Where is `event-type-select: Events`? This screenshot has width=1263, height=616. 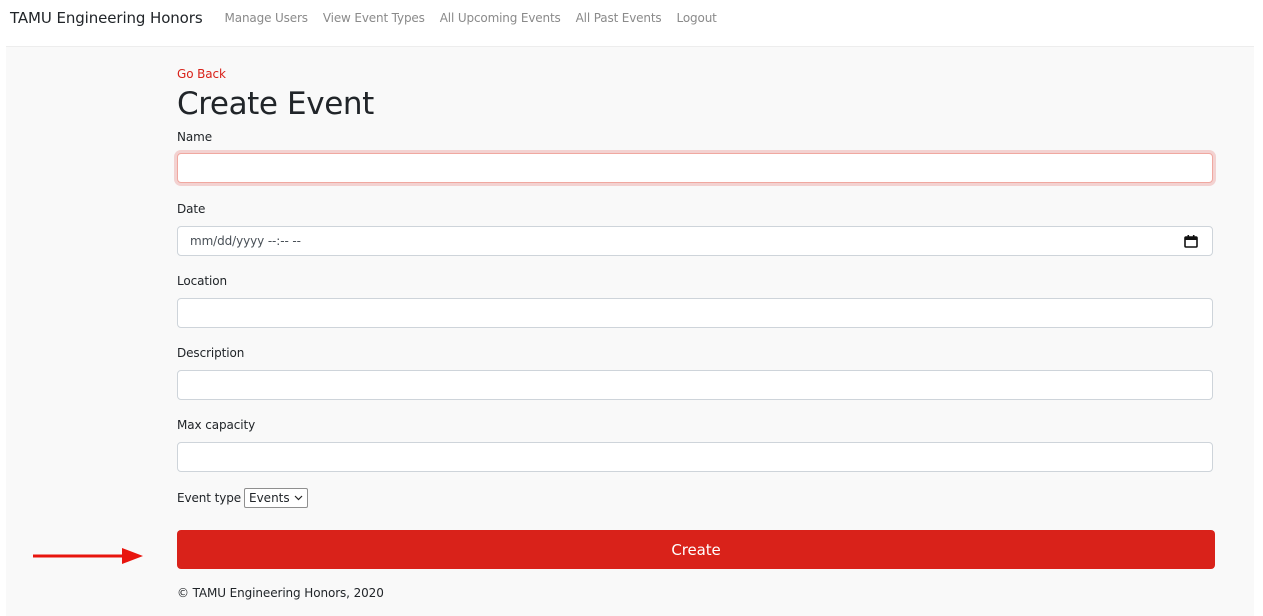
event-type-select: Events is located at coordinates (276, 498).